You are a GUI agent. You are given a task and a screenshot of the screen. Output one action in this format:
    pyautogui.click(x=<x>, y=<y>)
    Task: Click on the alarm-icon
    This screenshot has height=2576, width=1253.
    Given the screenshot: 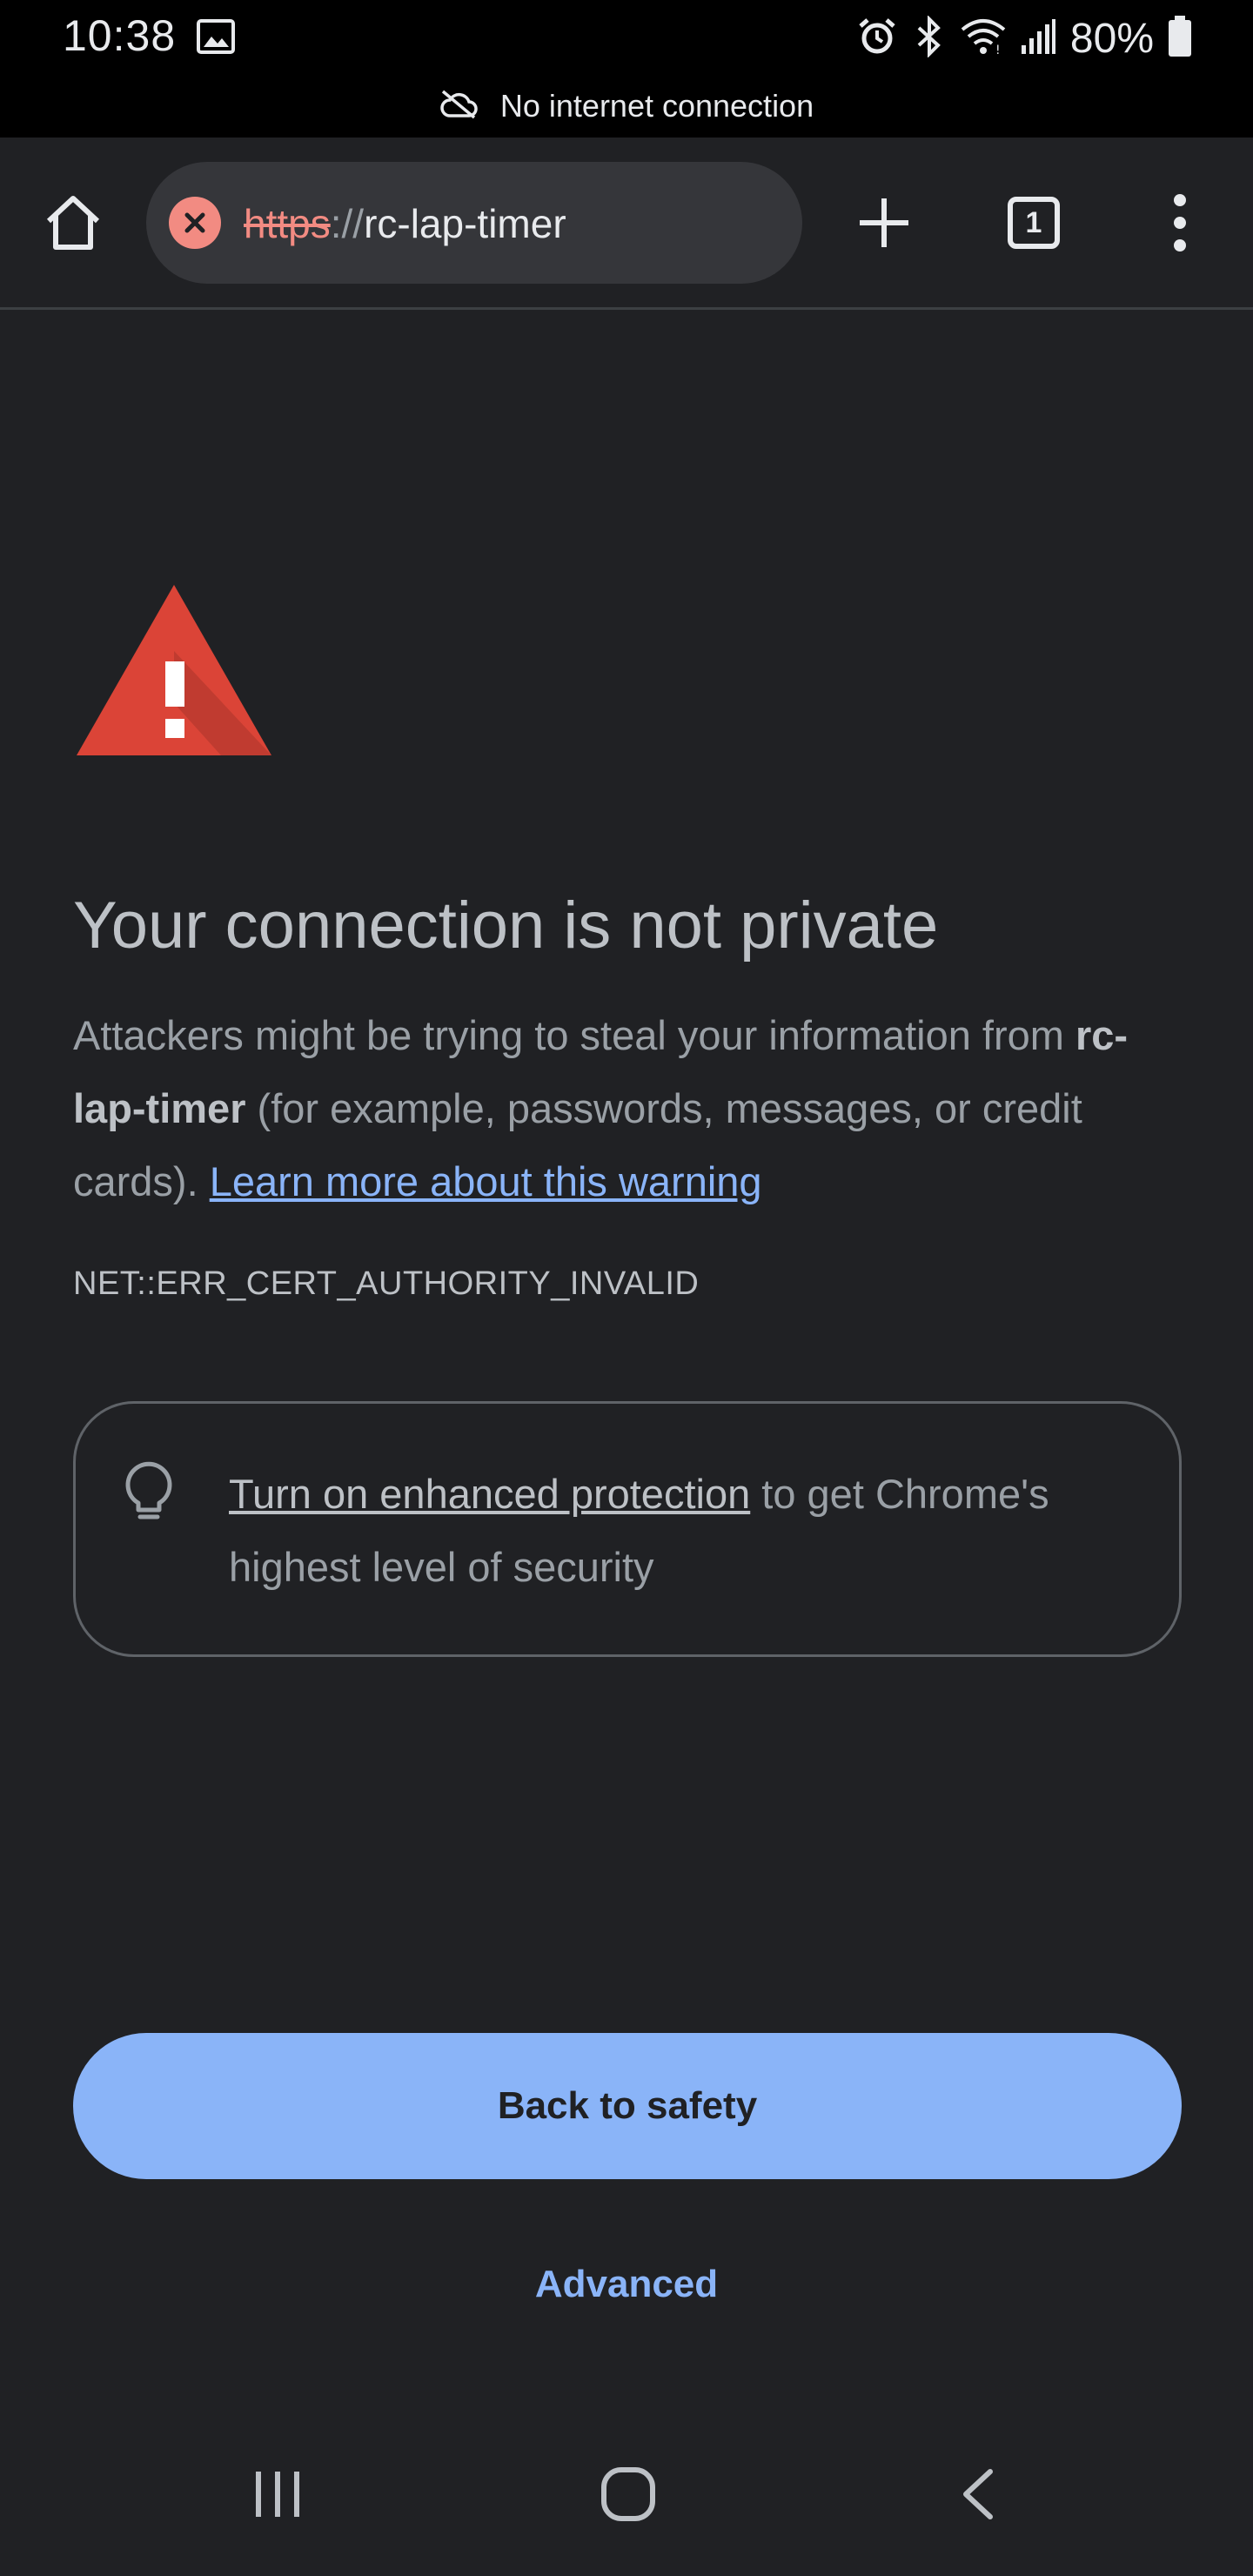 What is the action you would take?
    pyautogui.click(x=877, y=39)
    